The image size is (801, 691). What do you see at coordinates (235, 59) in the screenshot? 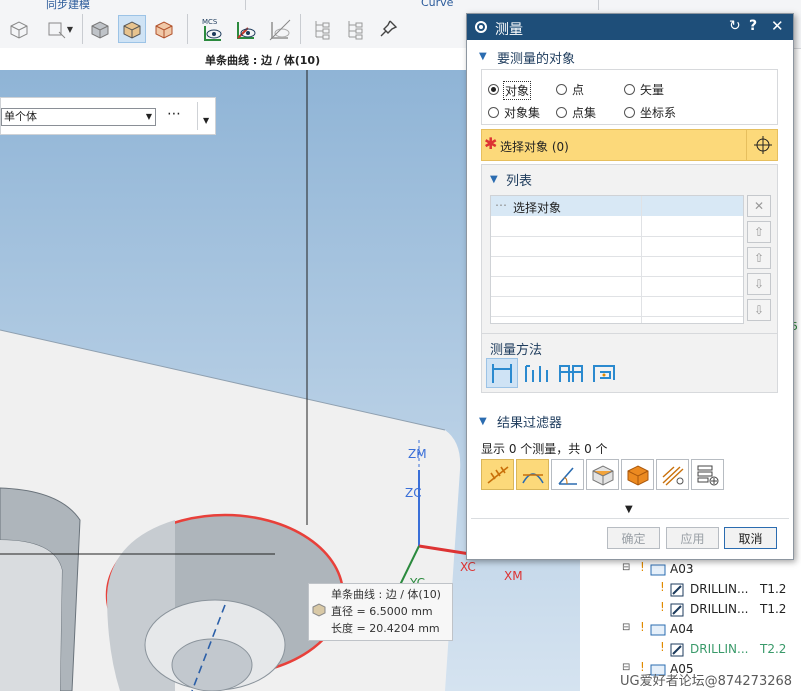
I see `status-line: 单条曲线 : 边 / 体(10)` at bounding box center [235, 59].